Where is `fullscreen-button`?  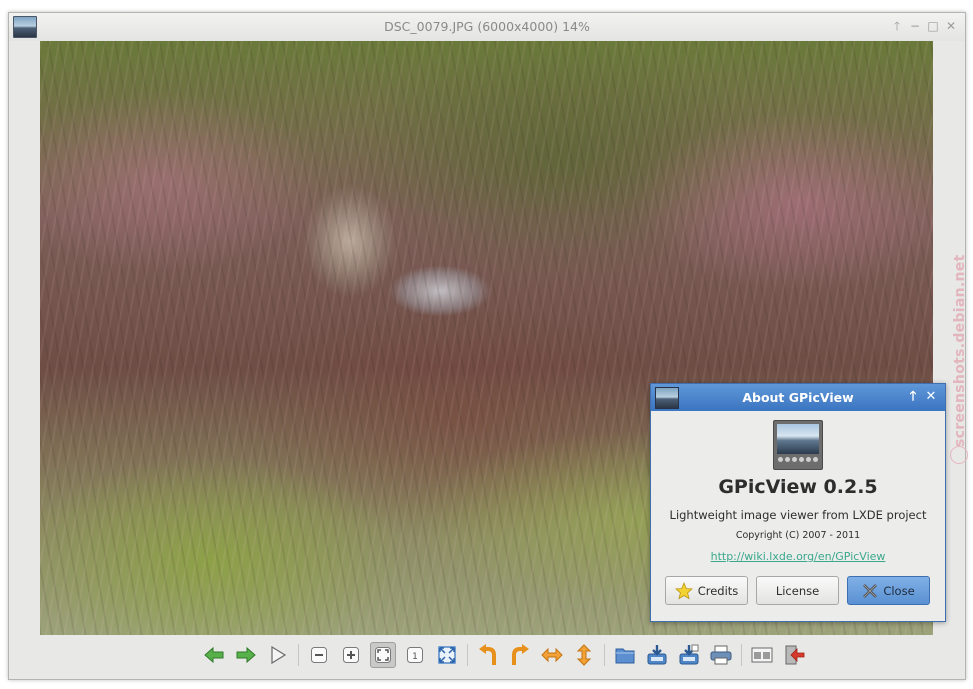
fullscreen-button is located at coordinates (447, 655).